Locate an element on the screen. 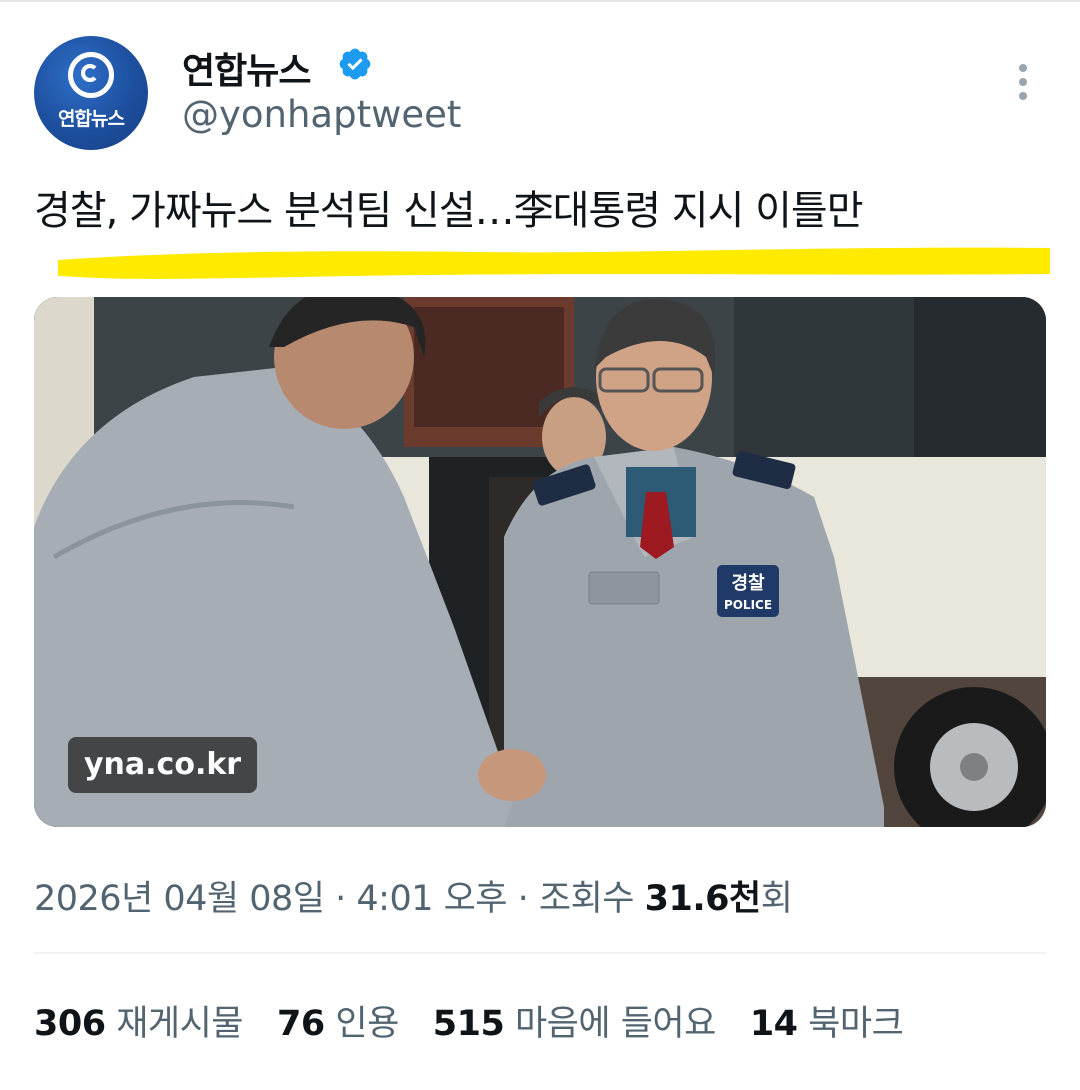  engagement-stats: 306 재게시물 76 인용 515 마음에 들어요 14 북마크 is located at coordinates (485, 1020).